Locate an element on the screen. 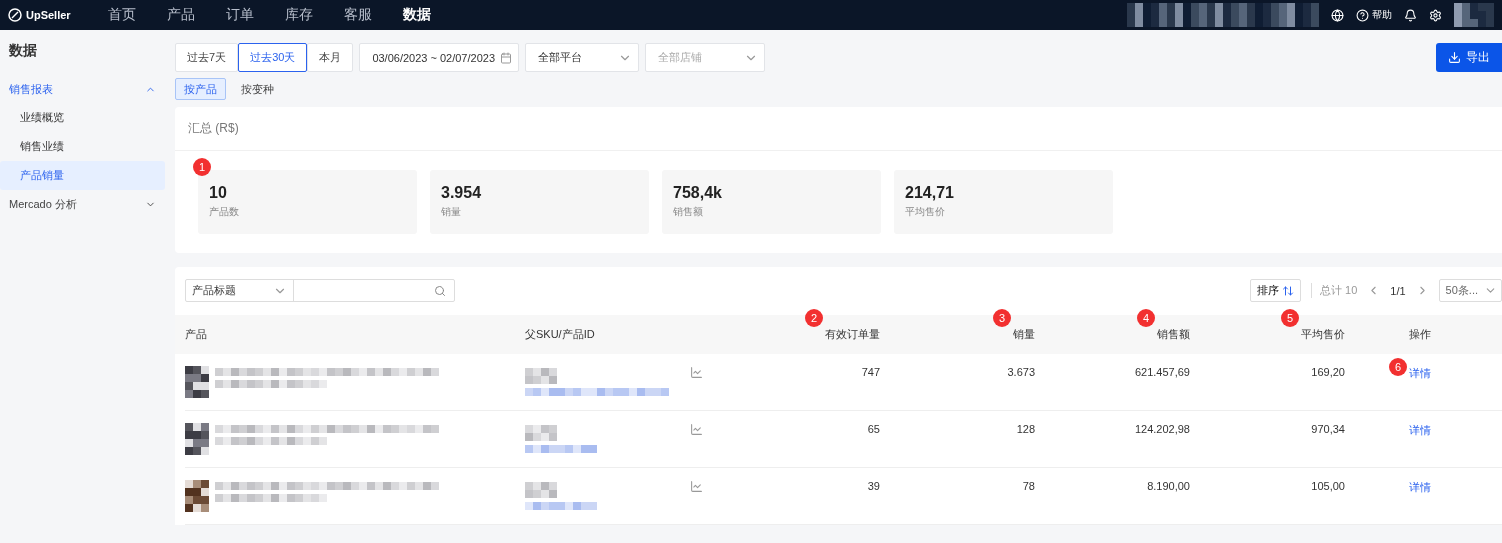 This screenshot has height=543, width=1502. sidebar-title: 数据 is located at coordinates (23, 51).